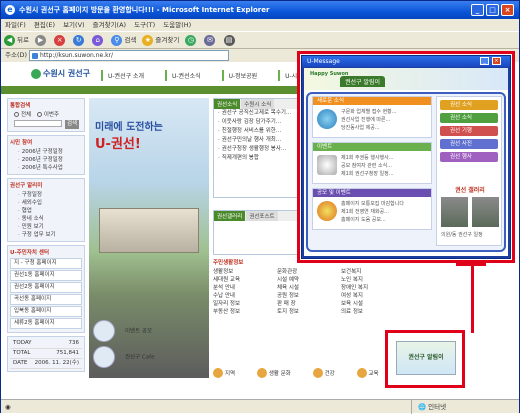  Describe the element at coordinates (104, 357) in the screenshot. I see `cafe-icon` at that location.